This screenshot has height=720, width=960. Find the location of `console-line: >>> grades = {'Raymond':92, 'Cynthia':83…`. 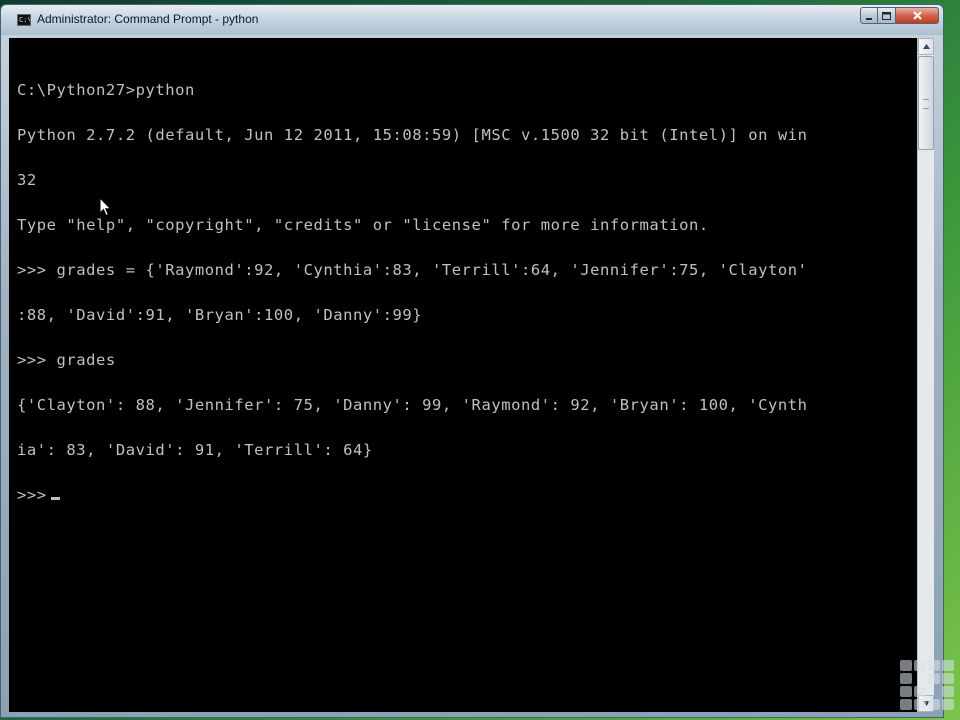

console-line: >>> grades = {'Raymond':92, 'Cynthia':83… is located at coordinates (412, 270).